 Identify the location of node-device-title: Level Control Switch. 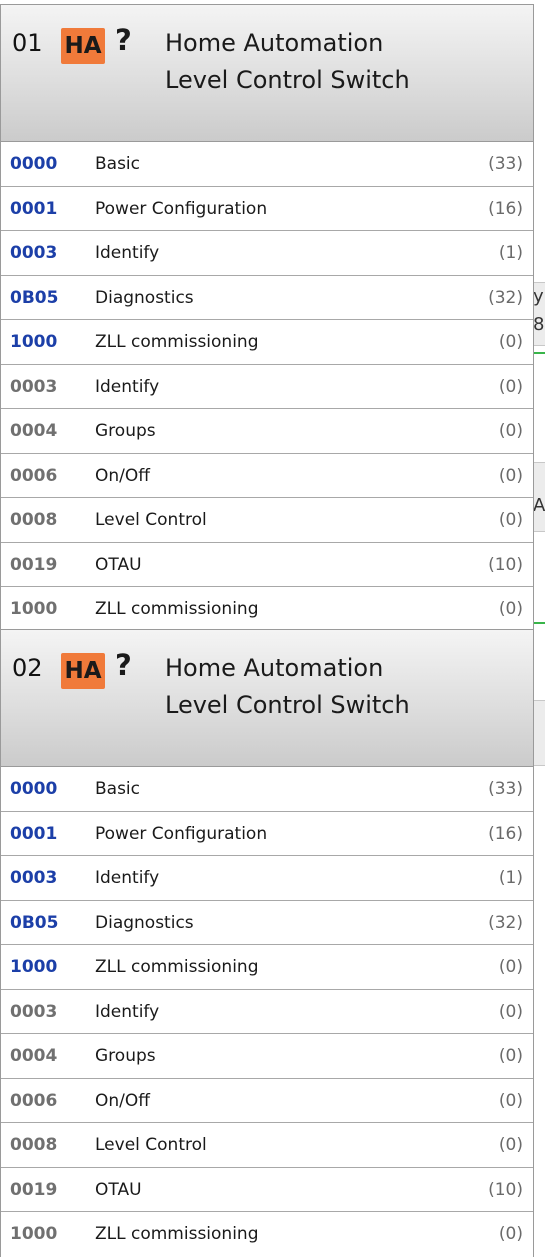
(287, 705).